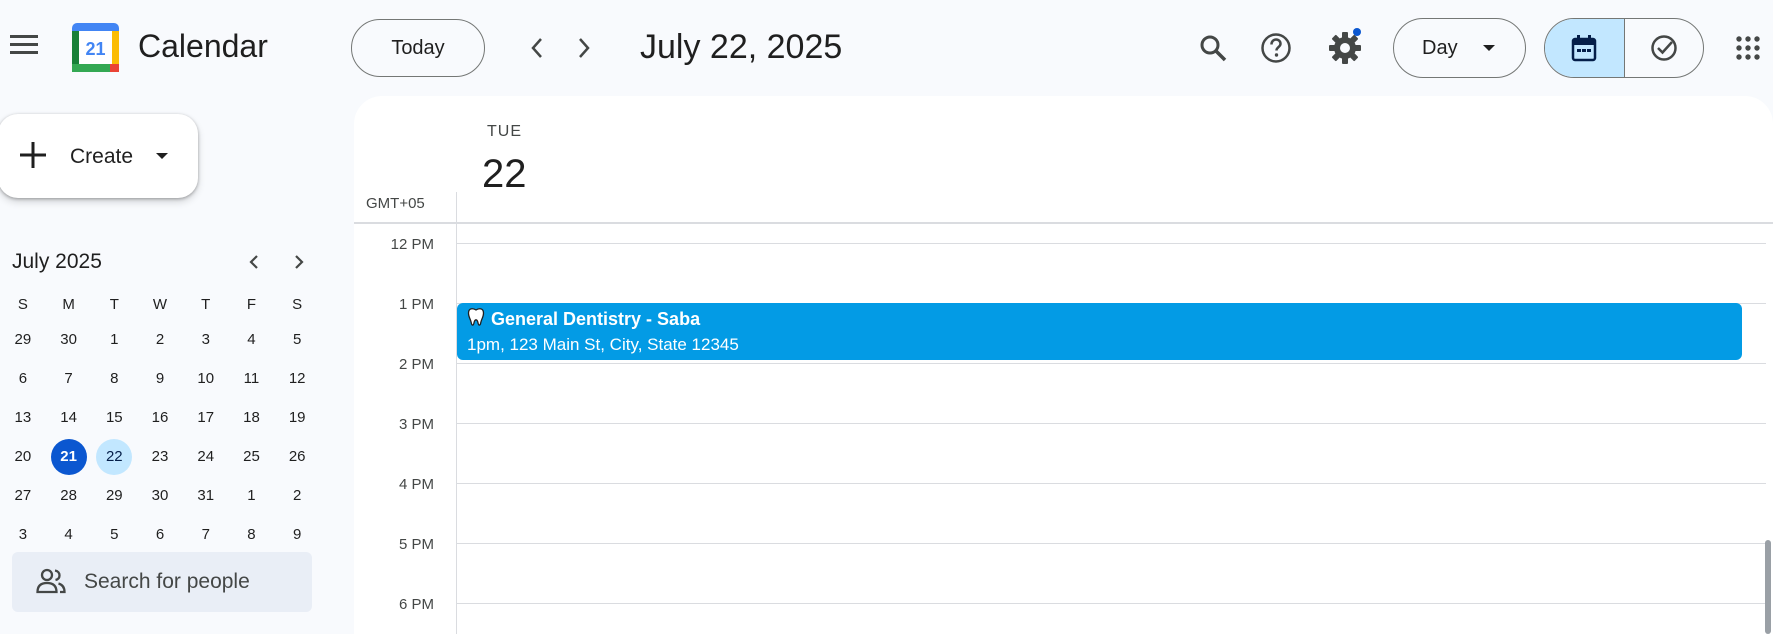 The height and width of the screenshot is (634, 1773). I want to click on calendar-mode-button, so click(1585, 48).